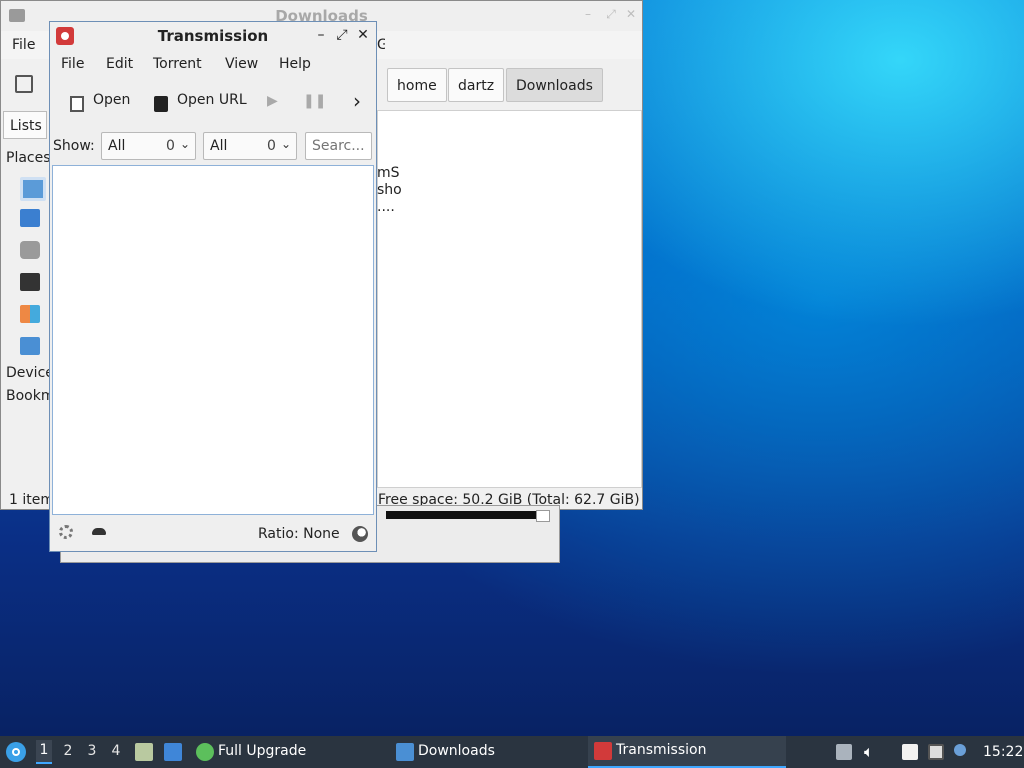 The image size is (1024, 768). What do you see at coordinates (177, 64) in the screenshot?
I see `menu-torrent: Torrent` at bounding box center [177, 64].